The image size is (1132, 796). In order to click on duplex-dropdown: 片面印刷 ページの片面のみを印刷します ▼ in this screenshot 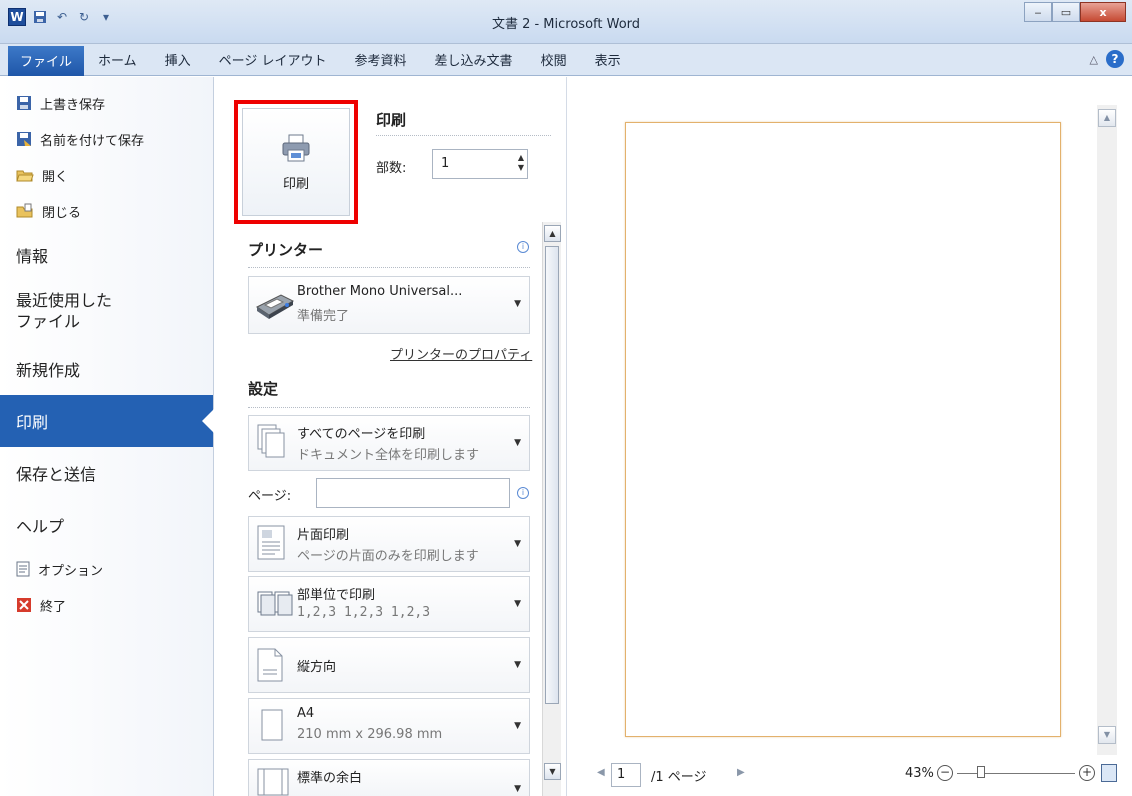, I will do `click(389, 544)`.